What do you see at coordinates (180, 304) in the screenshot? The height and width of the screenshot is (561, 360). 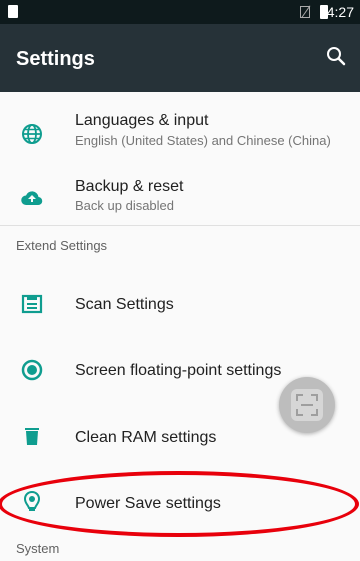 I see `settings-item-scan: Scan Settings` at bounding box center [180, 304].